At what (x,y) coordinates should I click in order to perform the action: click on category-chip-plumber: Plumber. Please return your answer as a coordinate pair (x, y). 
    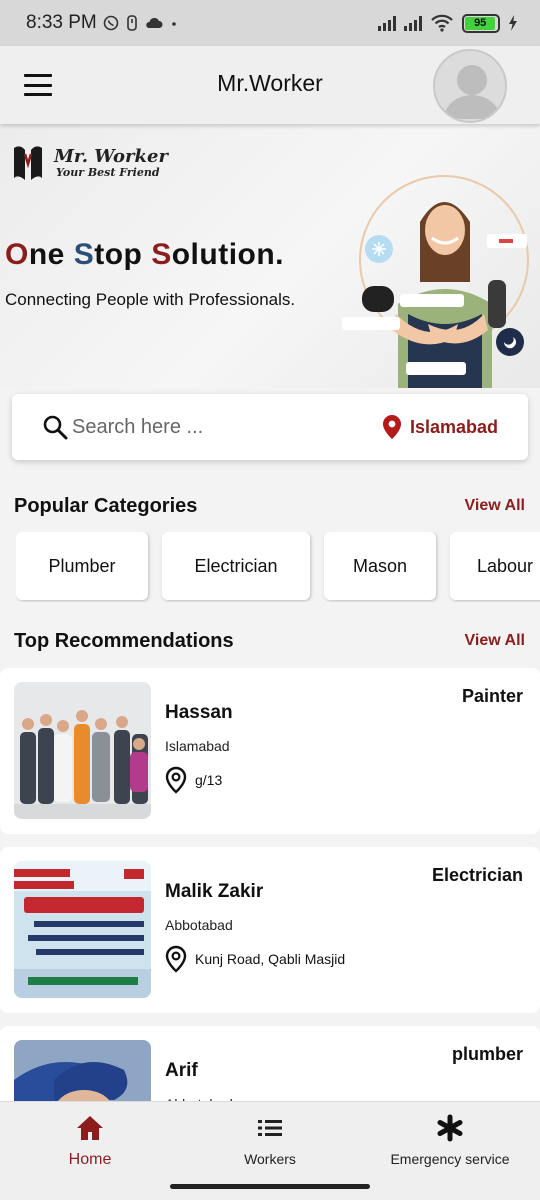
    Looking at the image, I should click on (82, 566).